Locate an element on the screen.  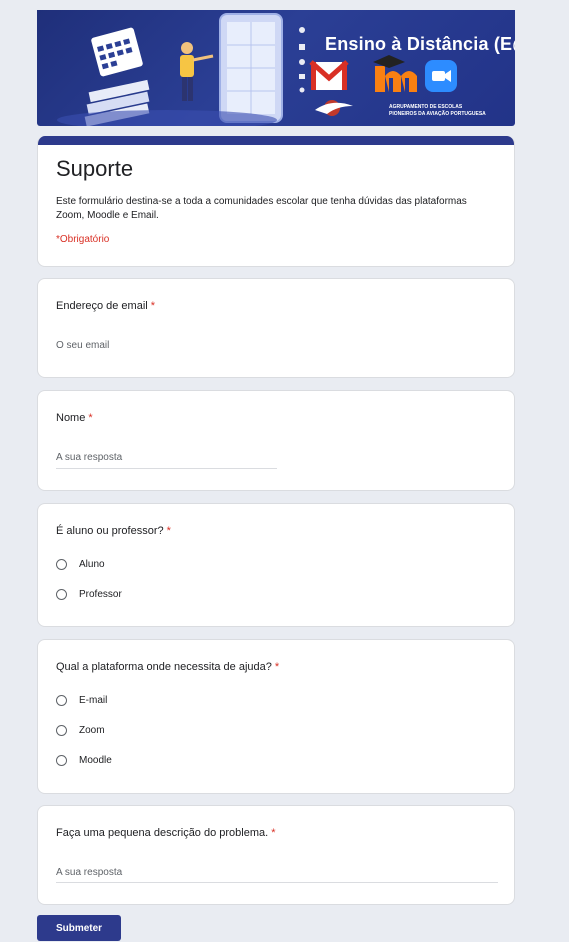
question-label: Endereço de email * is located at coordinates (105, 306).